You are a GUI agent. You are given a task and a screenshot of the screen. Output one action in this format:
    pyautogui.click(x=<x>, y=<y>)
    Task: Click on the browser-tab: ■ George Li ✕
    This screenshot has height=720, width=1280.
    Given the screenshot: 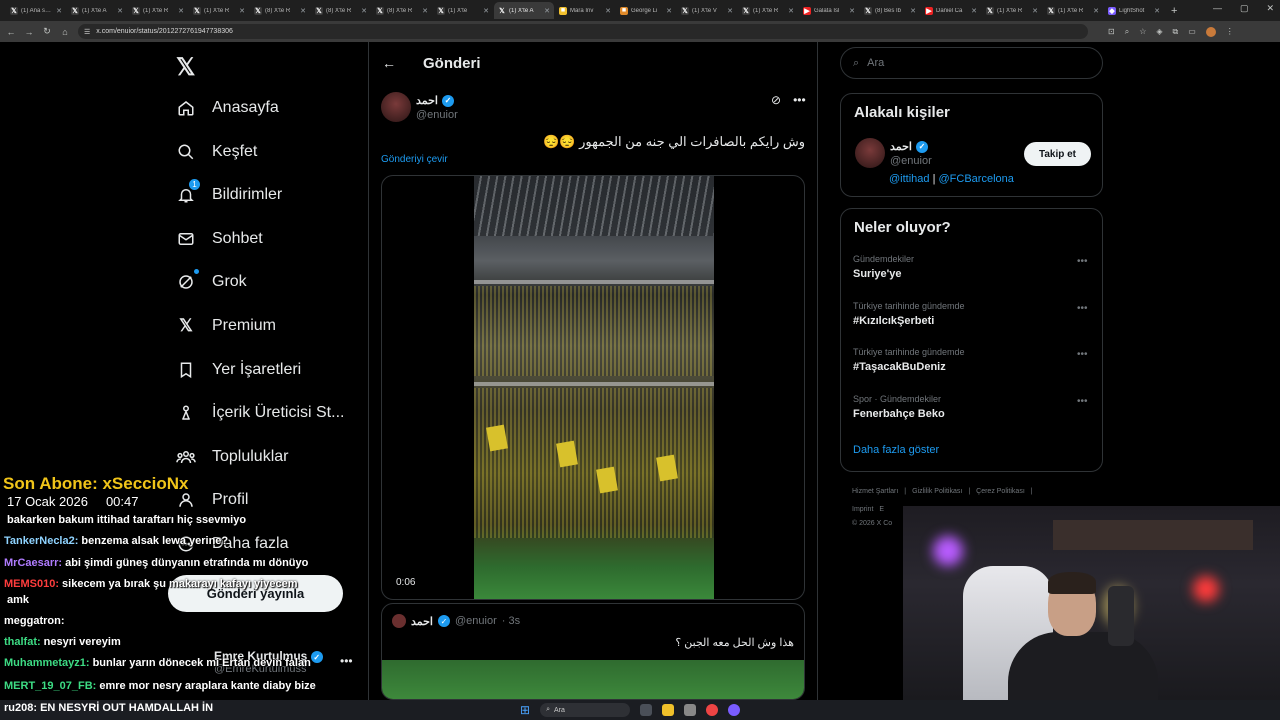 What is the action you would take?
    pyautogui.click(x=646, y=10)
    